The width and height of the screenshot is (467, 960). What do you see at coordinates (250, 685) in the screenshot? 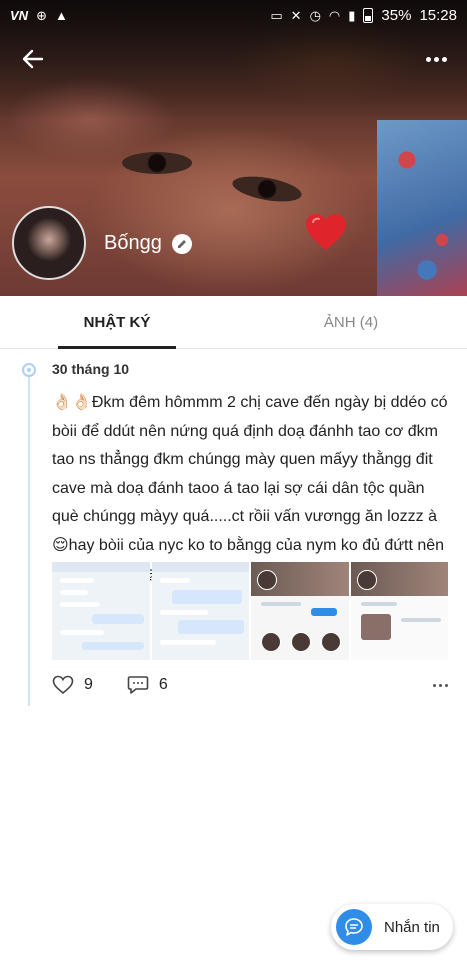
I see `post-stats: 9 6` at bounding box center [250, 685].